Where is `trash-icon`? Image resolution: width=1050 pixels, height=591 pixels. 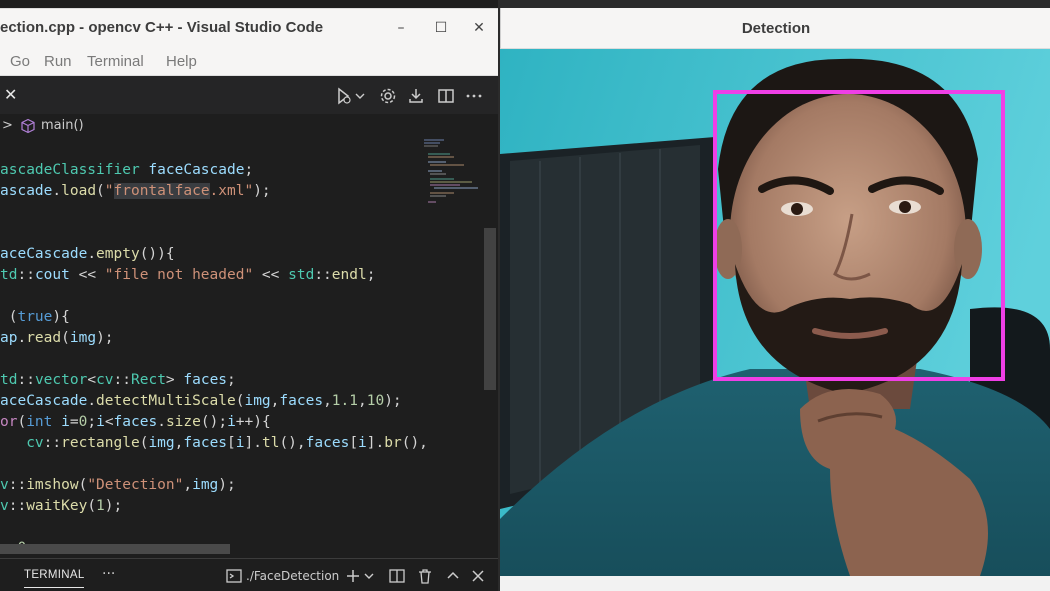 trash-icon is located at coordinates (425, 576).